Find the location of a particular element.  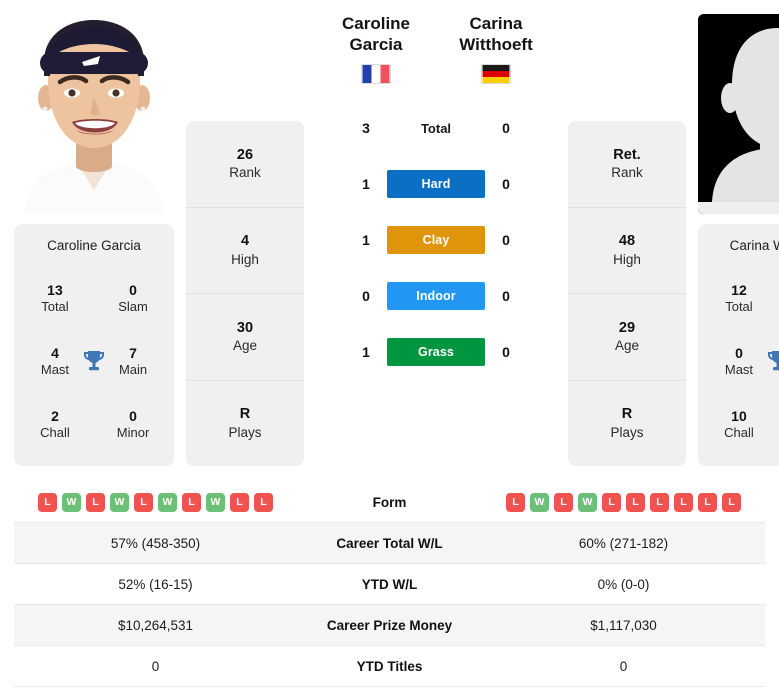

right-ytd-titles: 0 is located at coordinates (623, 666).